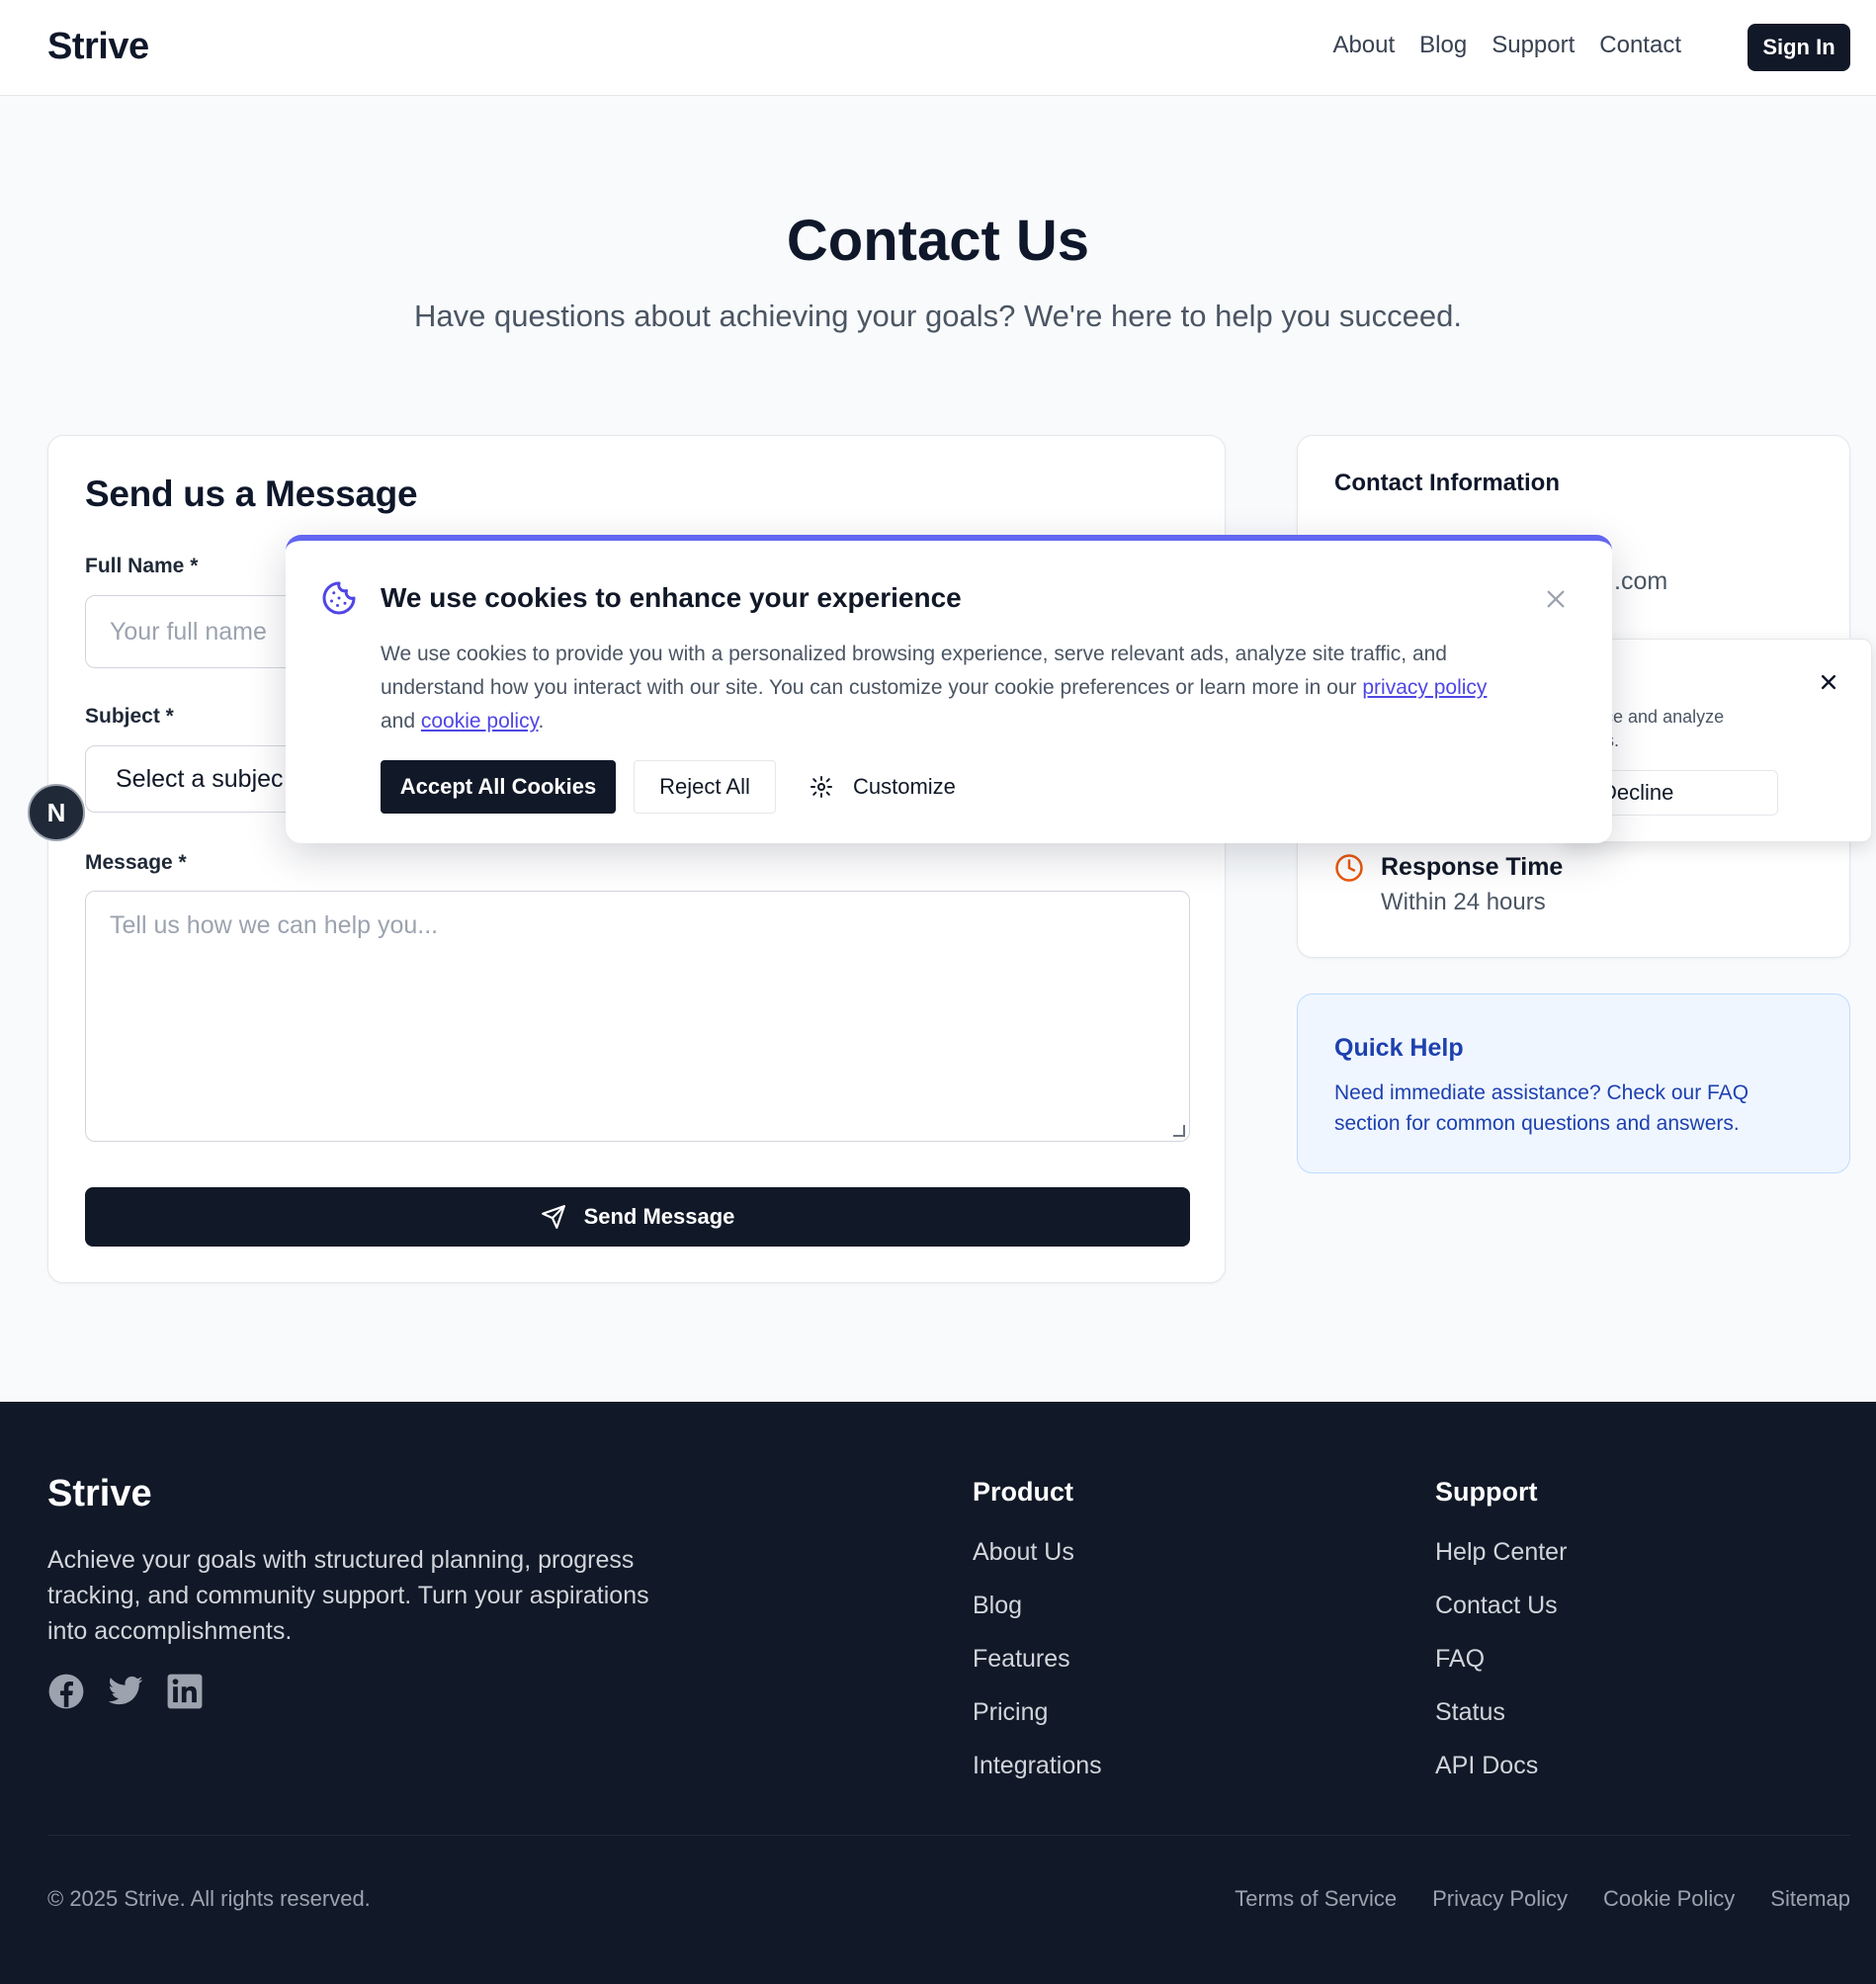  I want to click on send-message-button: Send Message, so click(637, 1217).